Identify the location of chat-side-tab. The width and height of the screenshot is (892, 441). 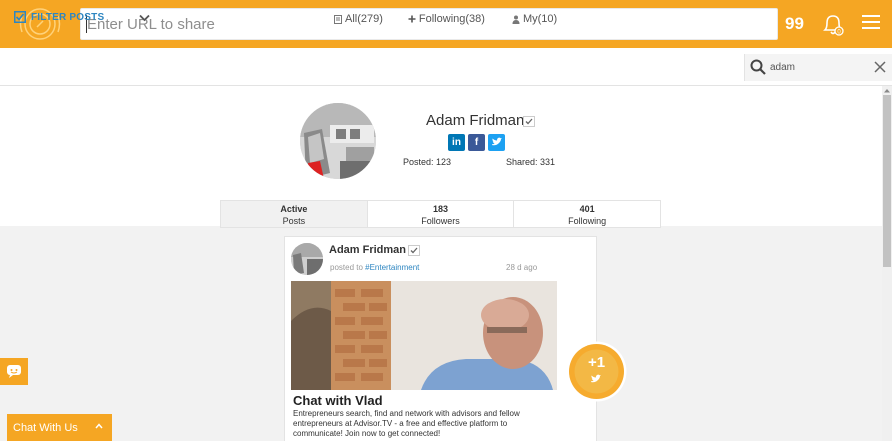
(14, 371).